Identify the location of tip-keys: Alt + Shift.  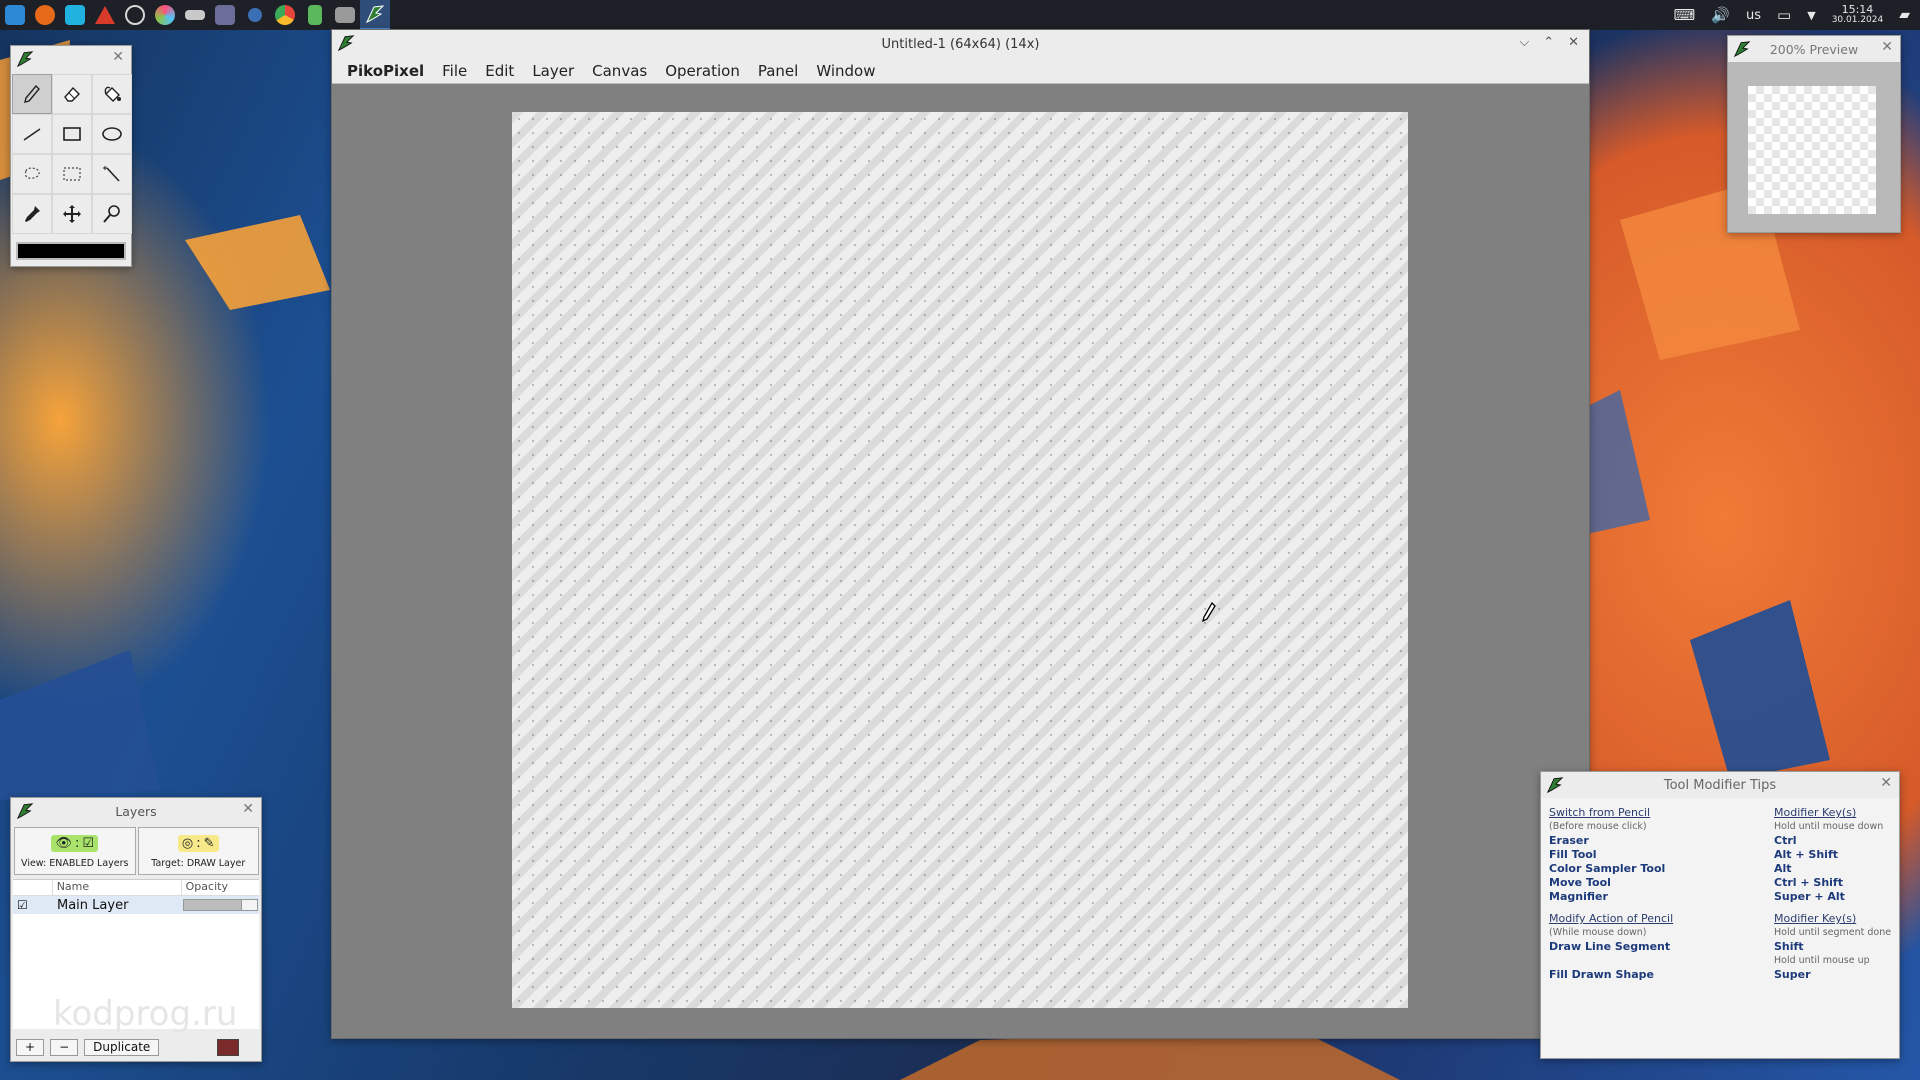
(1806, 854).